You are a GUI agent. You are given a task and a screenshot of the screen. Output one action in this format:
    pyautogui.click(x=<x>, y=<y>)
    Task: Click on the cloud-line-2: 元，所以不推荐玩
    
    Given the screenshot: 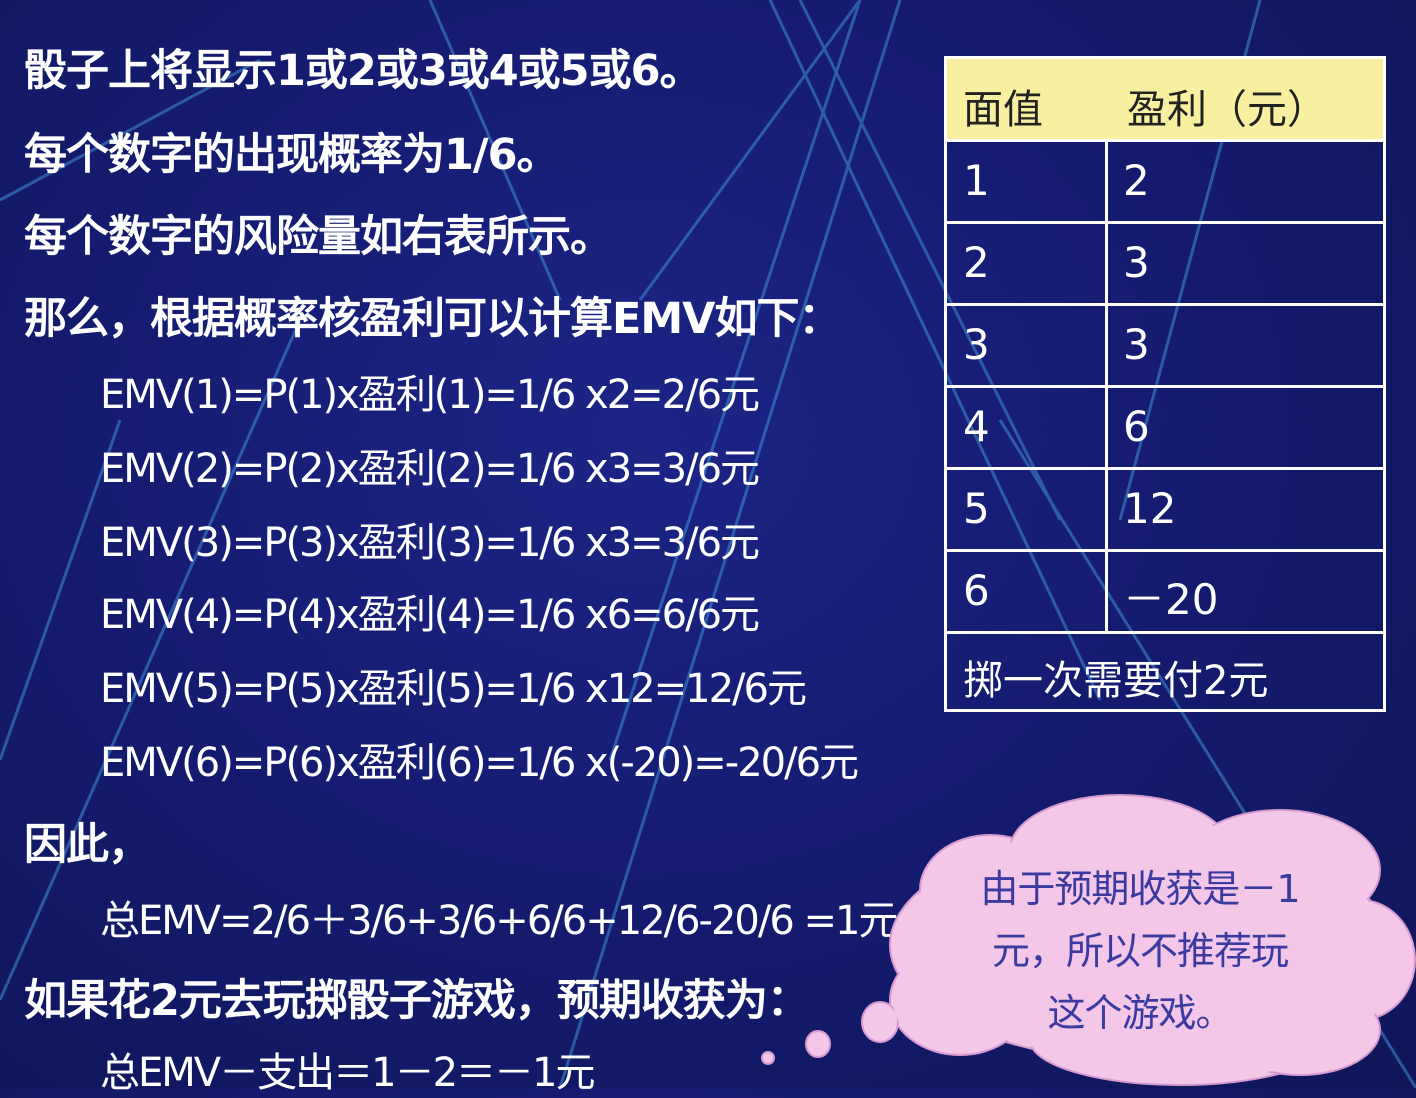 What is the action you would take?
    pyautogui.click(x=1140, y=951)
    